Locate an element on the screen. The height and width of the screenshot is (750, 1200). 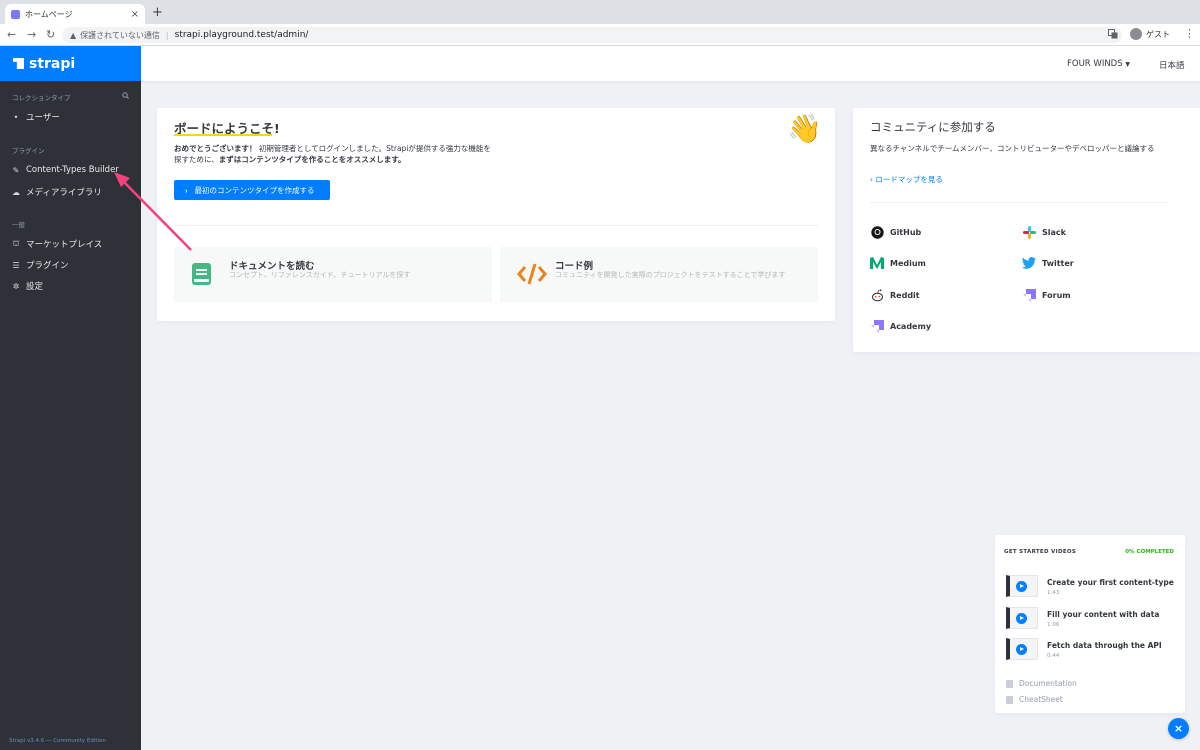
sidebar-item-label: ユーザー is located at coordinates (43, 118).